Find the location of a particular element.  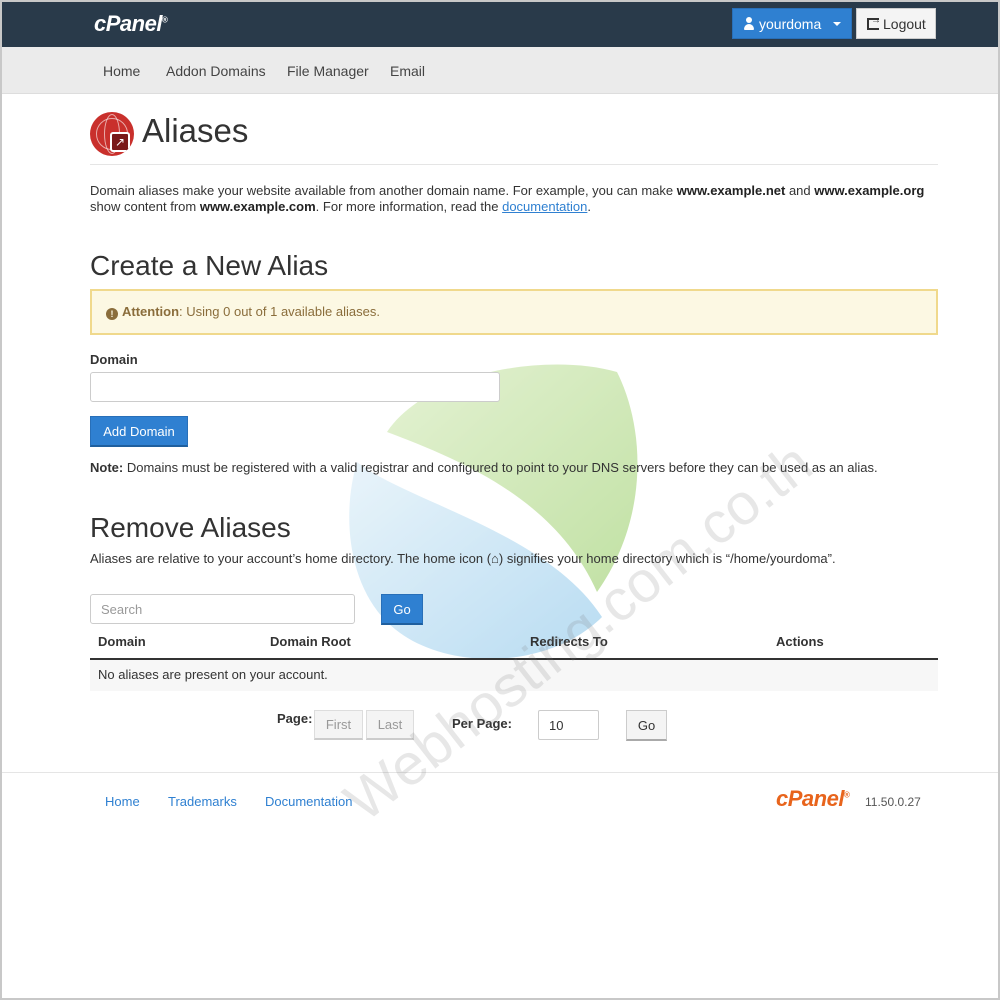

page-title: Aliases is located at coordinates (195, 130).